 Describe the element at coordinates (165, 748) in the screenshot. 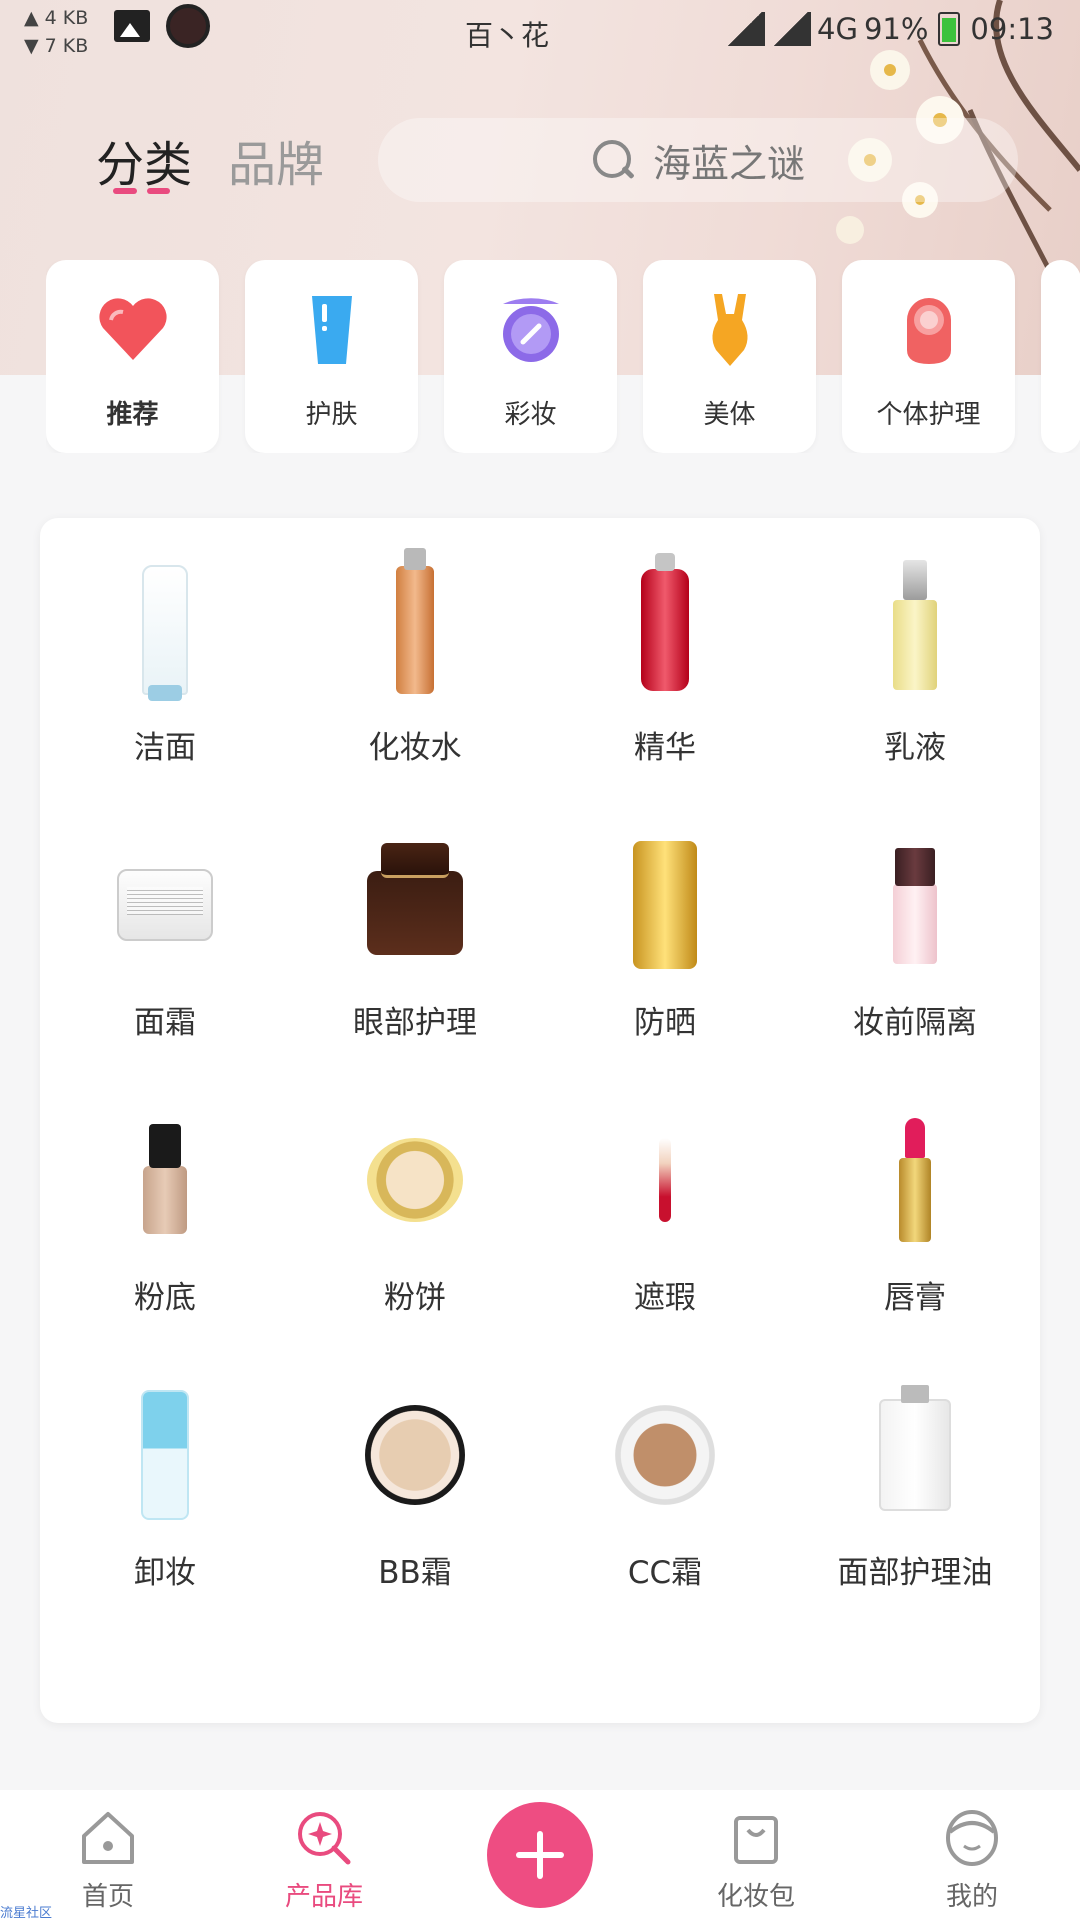

I see `product-label: 洁面` at that location.